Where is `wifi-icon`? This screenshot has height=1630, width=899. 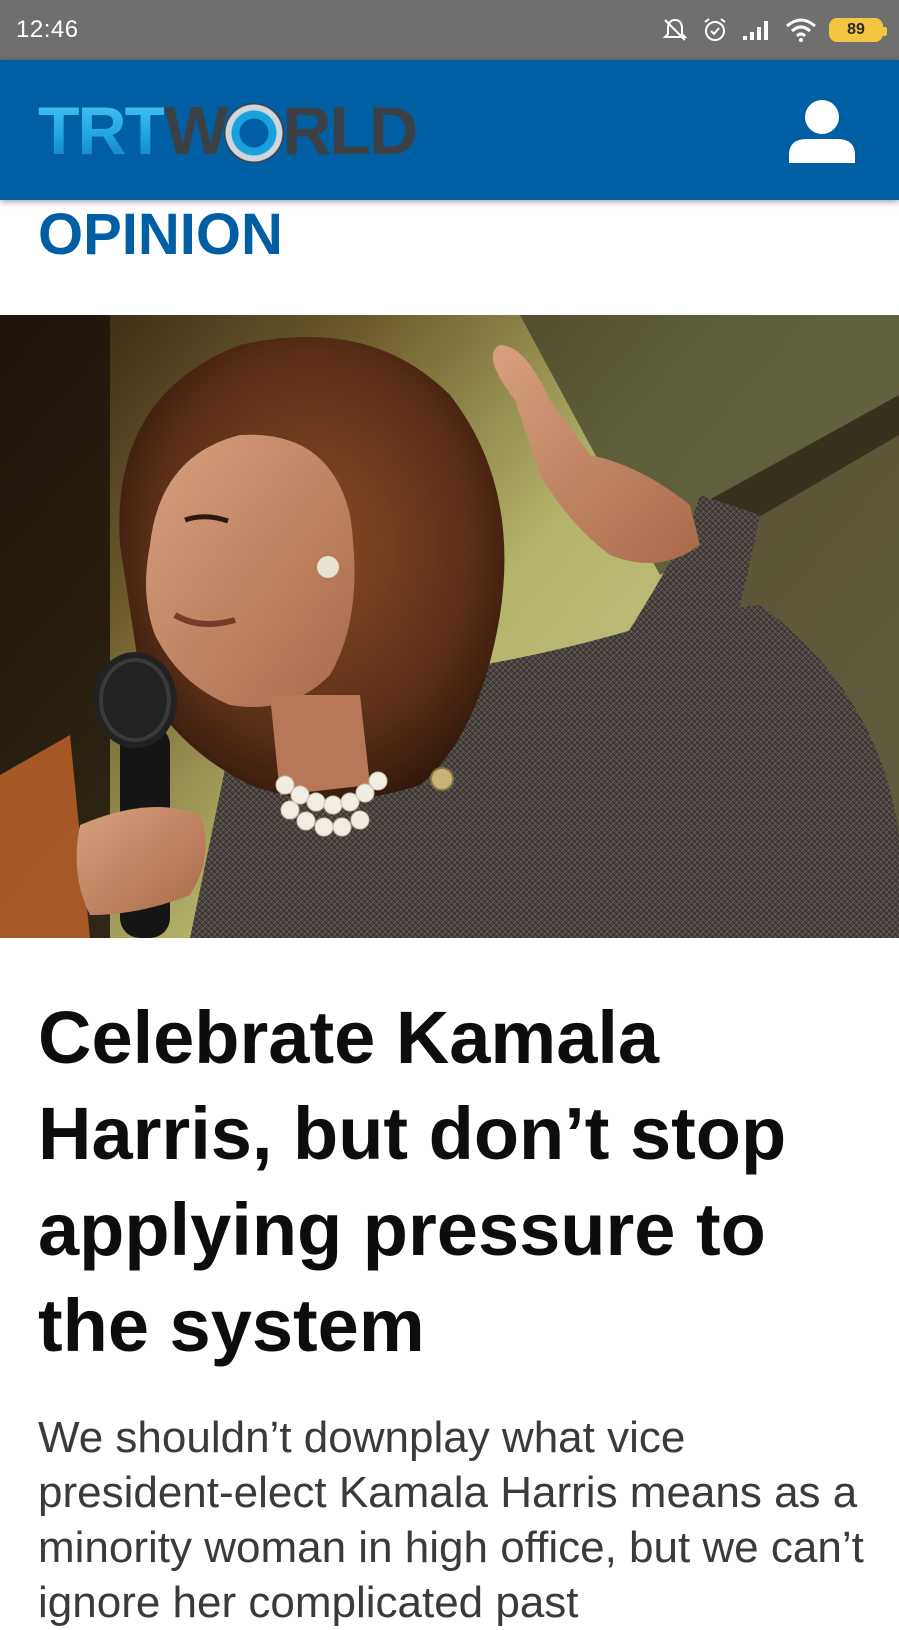
wifi-icon is located at coordinates (801, 30).